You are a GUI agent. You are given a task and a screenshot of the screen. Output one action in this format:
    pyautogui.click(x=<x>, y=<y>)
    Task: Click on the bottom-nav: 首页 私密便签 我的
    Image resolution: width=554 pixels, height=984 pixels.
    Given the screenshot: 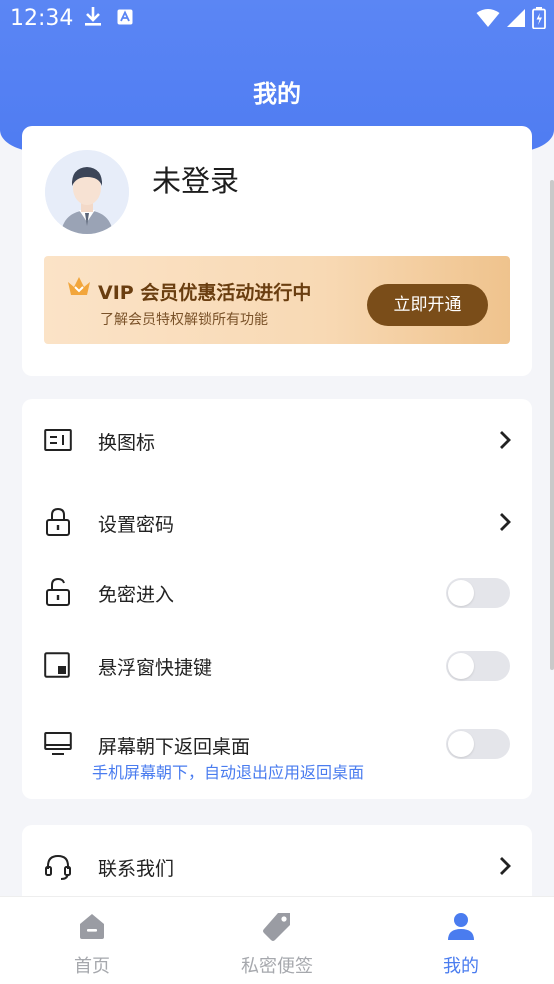 What is the action you would take?
    pyautogui.click(x=277, y=940)
    